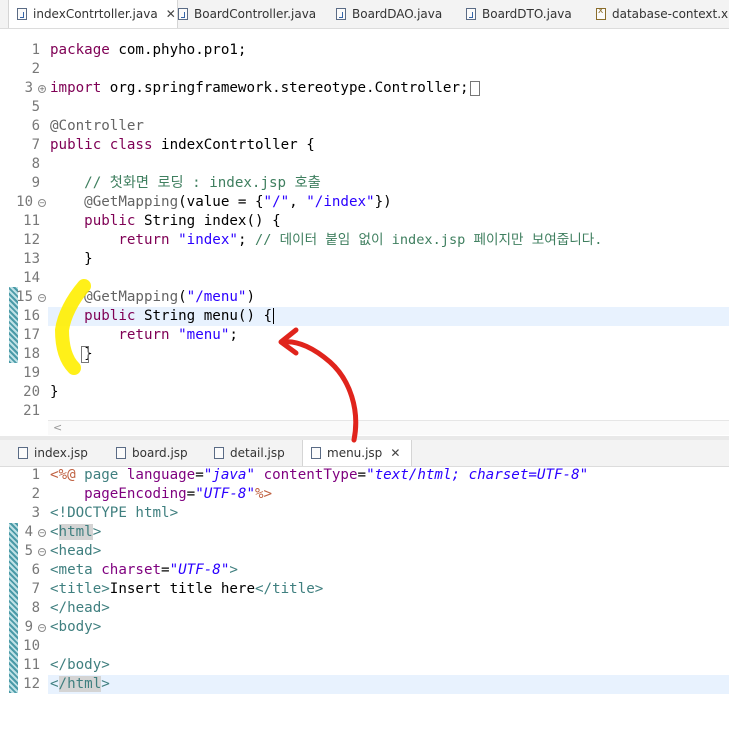 Image resolution: width=729 pixels, height=748 pixels. I want to click on red-arrow-shaft, so click(319, 391).